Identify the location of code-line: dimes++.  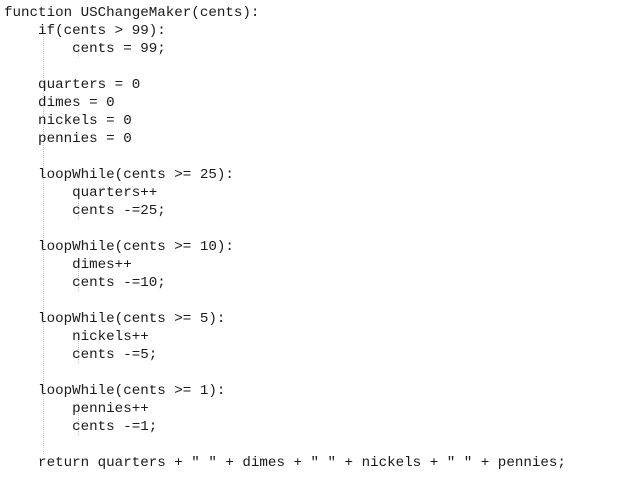
(68, 265).